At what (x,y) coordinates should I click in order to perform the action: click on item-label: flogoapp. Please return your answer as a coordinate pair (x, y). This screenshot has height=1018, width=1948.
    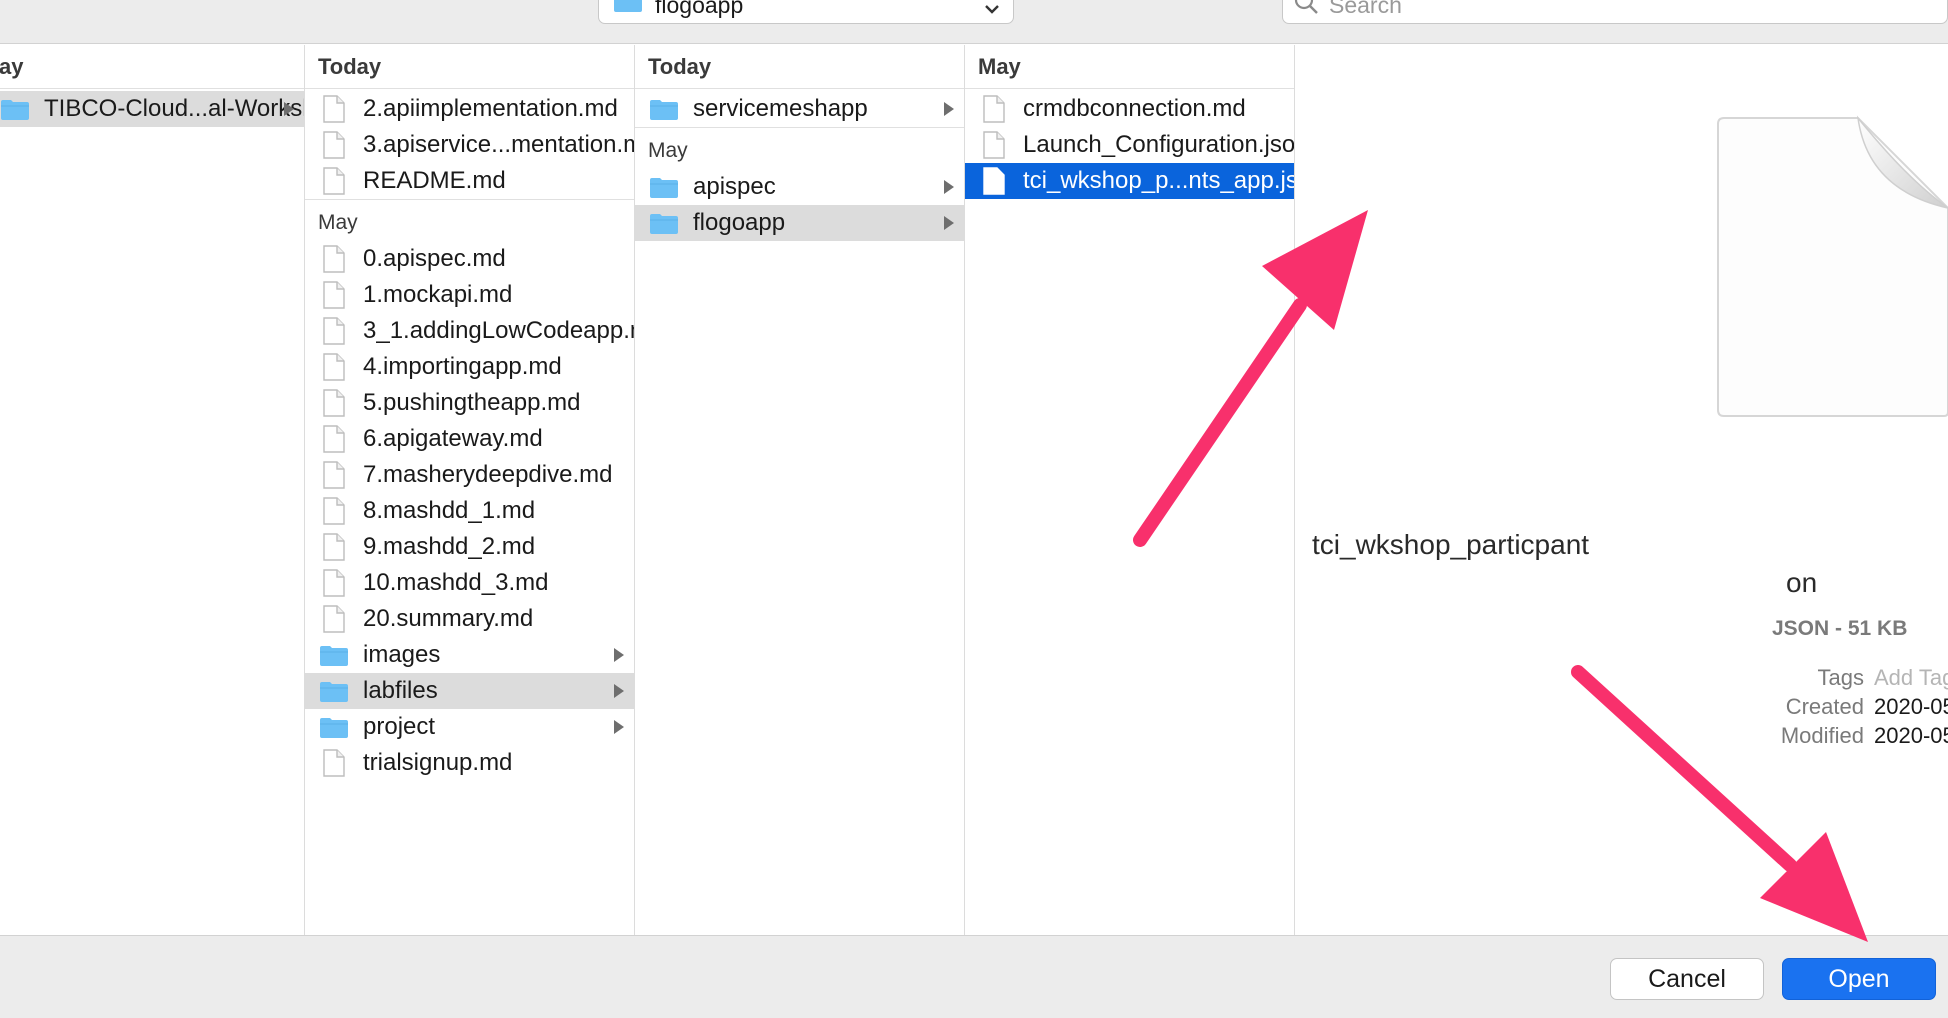
    Looking at the image, I should click on (739, 222).